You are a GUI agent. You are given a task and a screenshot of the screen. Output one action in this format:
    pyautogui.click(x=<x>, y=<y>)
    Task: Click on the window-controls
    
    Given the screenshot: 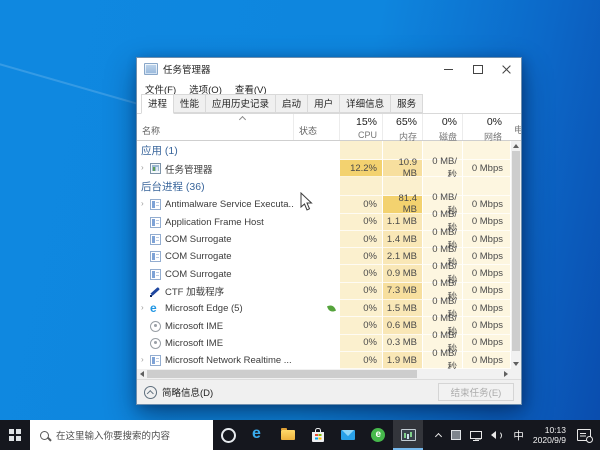 What is the action you would take?
    pyautogui.click(x=477, y=69)
    